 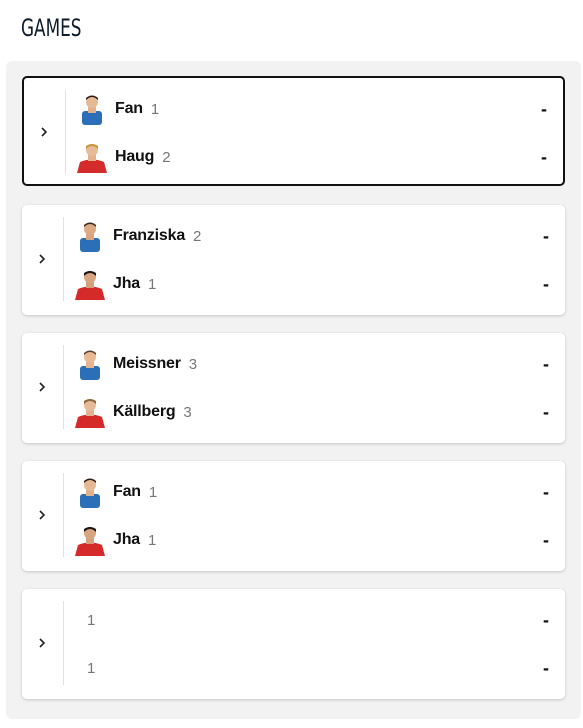 What do you see at coordinates (293, 131) in the screenshot?
I see `game-card: Fan 1 - Haug 2 -` at bounding box center [293, 131].